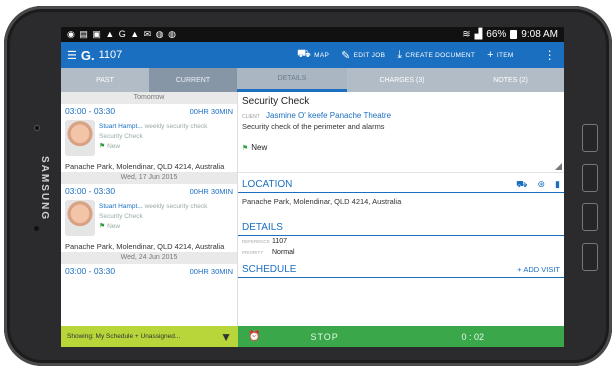  Describe the element at coordinates (254, 336) in the screenshot. I see `alarm-clock-icon: ⏰` at that location.